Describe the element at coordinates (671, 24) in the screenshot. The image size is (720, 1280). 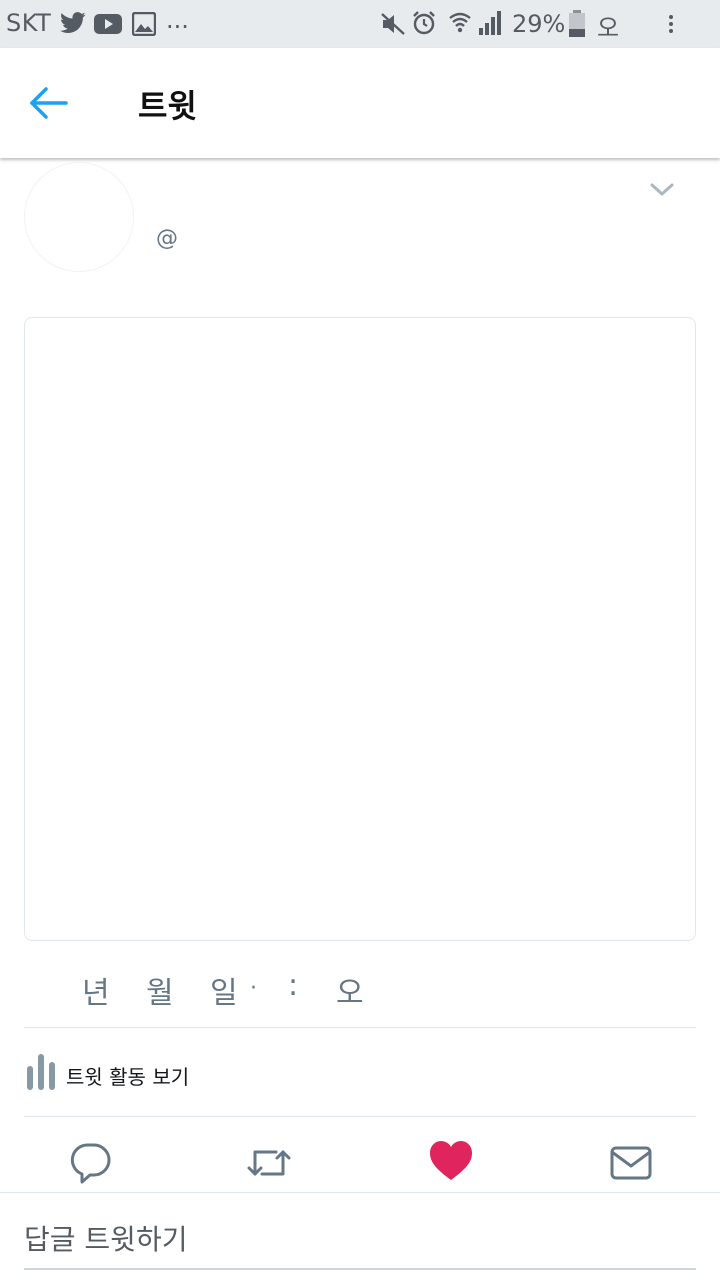
I see `overflow-menu-icon` at that location.